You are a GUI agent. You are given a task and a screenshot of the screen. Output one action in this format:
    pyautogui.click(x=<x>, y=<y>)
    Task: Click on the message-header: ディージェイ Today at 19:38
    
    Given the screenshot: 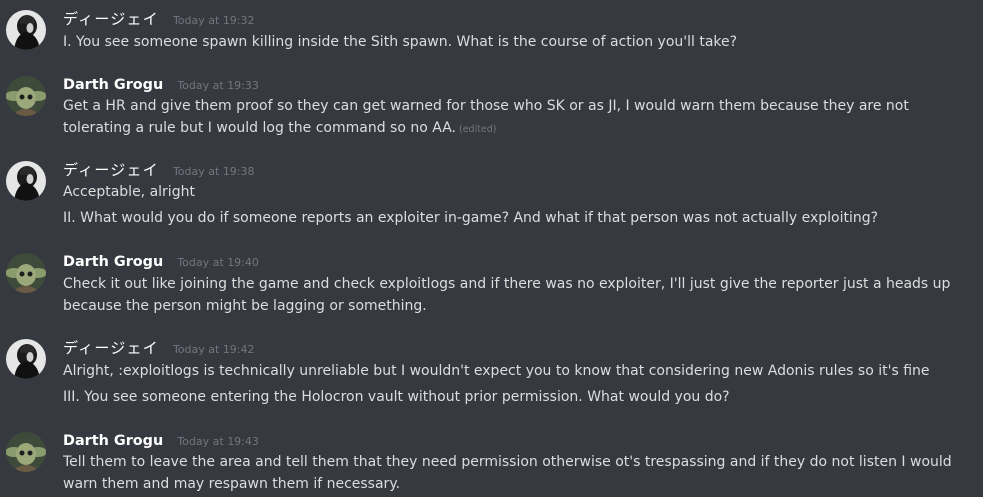 What is the action you would take?
    pyautogui.click(x=159, y=170)
    